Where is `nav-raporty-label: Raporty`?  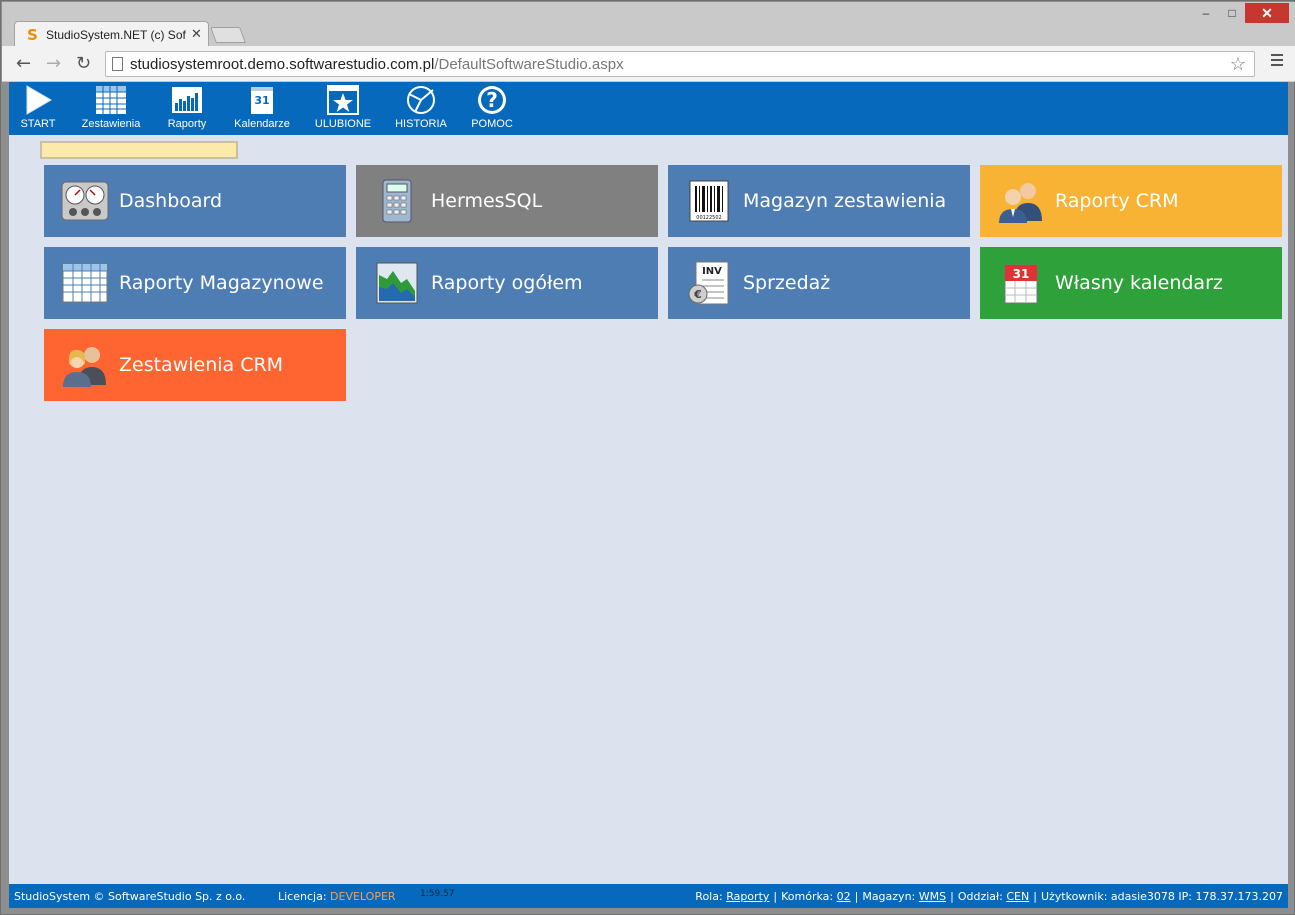 nav-raporty-label: Raporty is located at coordinates (187, 124).